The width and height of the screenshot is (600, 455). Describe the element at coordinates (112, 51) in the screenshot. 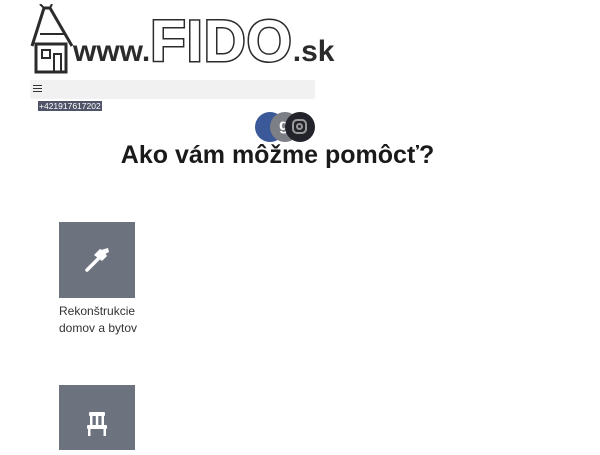

I see `logo-www: www.` at that location.